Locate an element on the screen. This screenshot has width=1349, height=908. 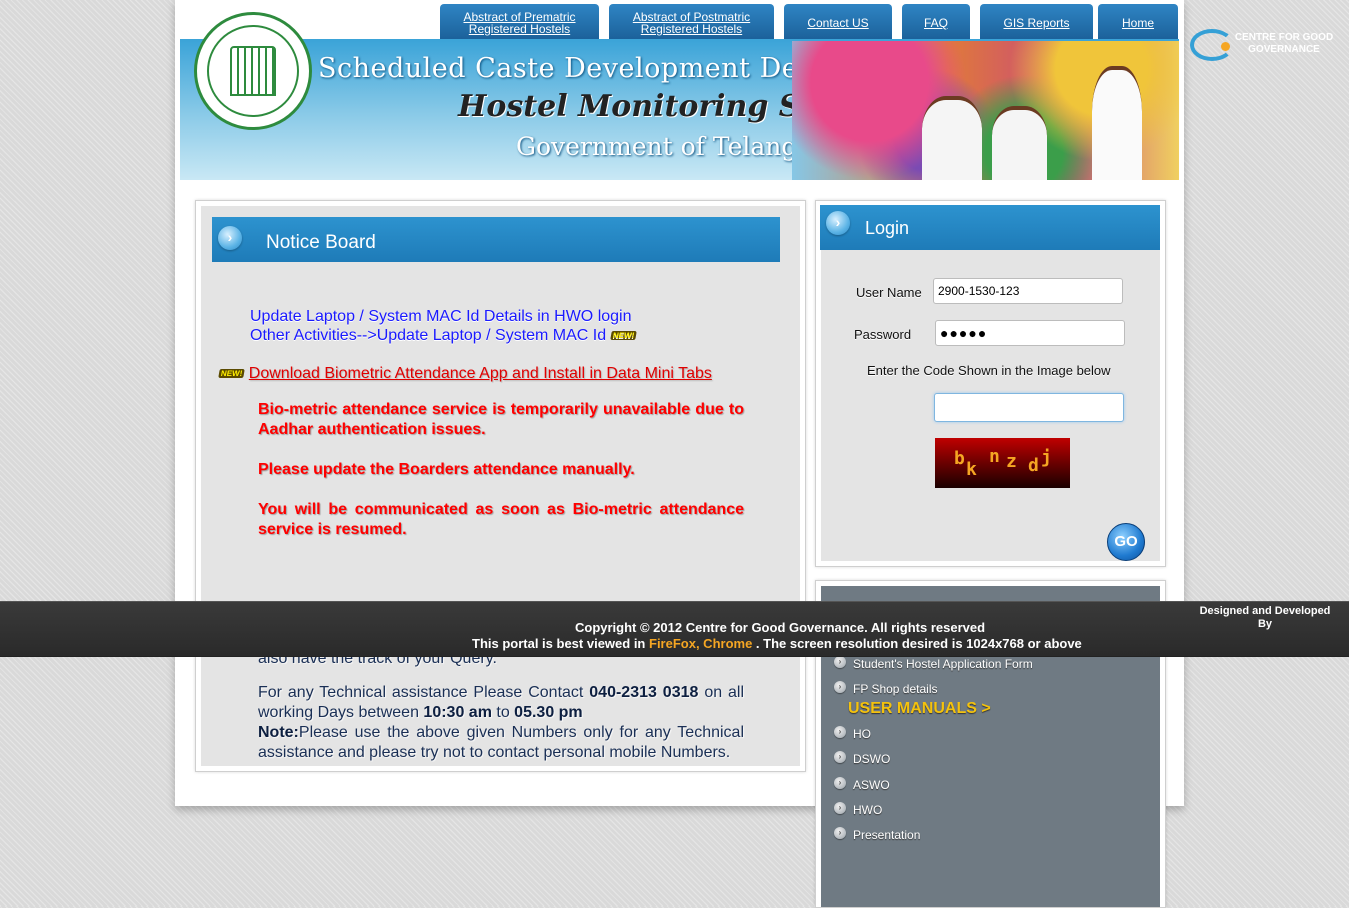
captcha-input is located at coordinates (1029, 407).